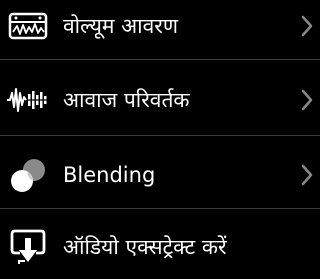 The height and width of the screenshot is (279, 320). Describe the element at coordinates (28, 175) in the screenshot. I see `blend-circles-icon` at that location.